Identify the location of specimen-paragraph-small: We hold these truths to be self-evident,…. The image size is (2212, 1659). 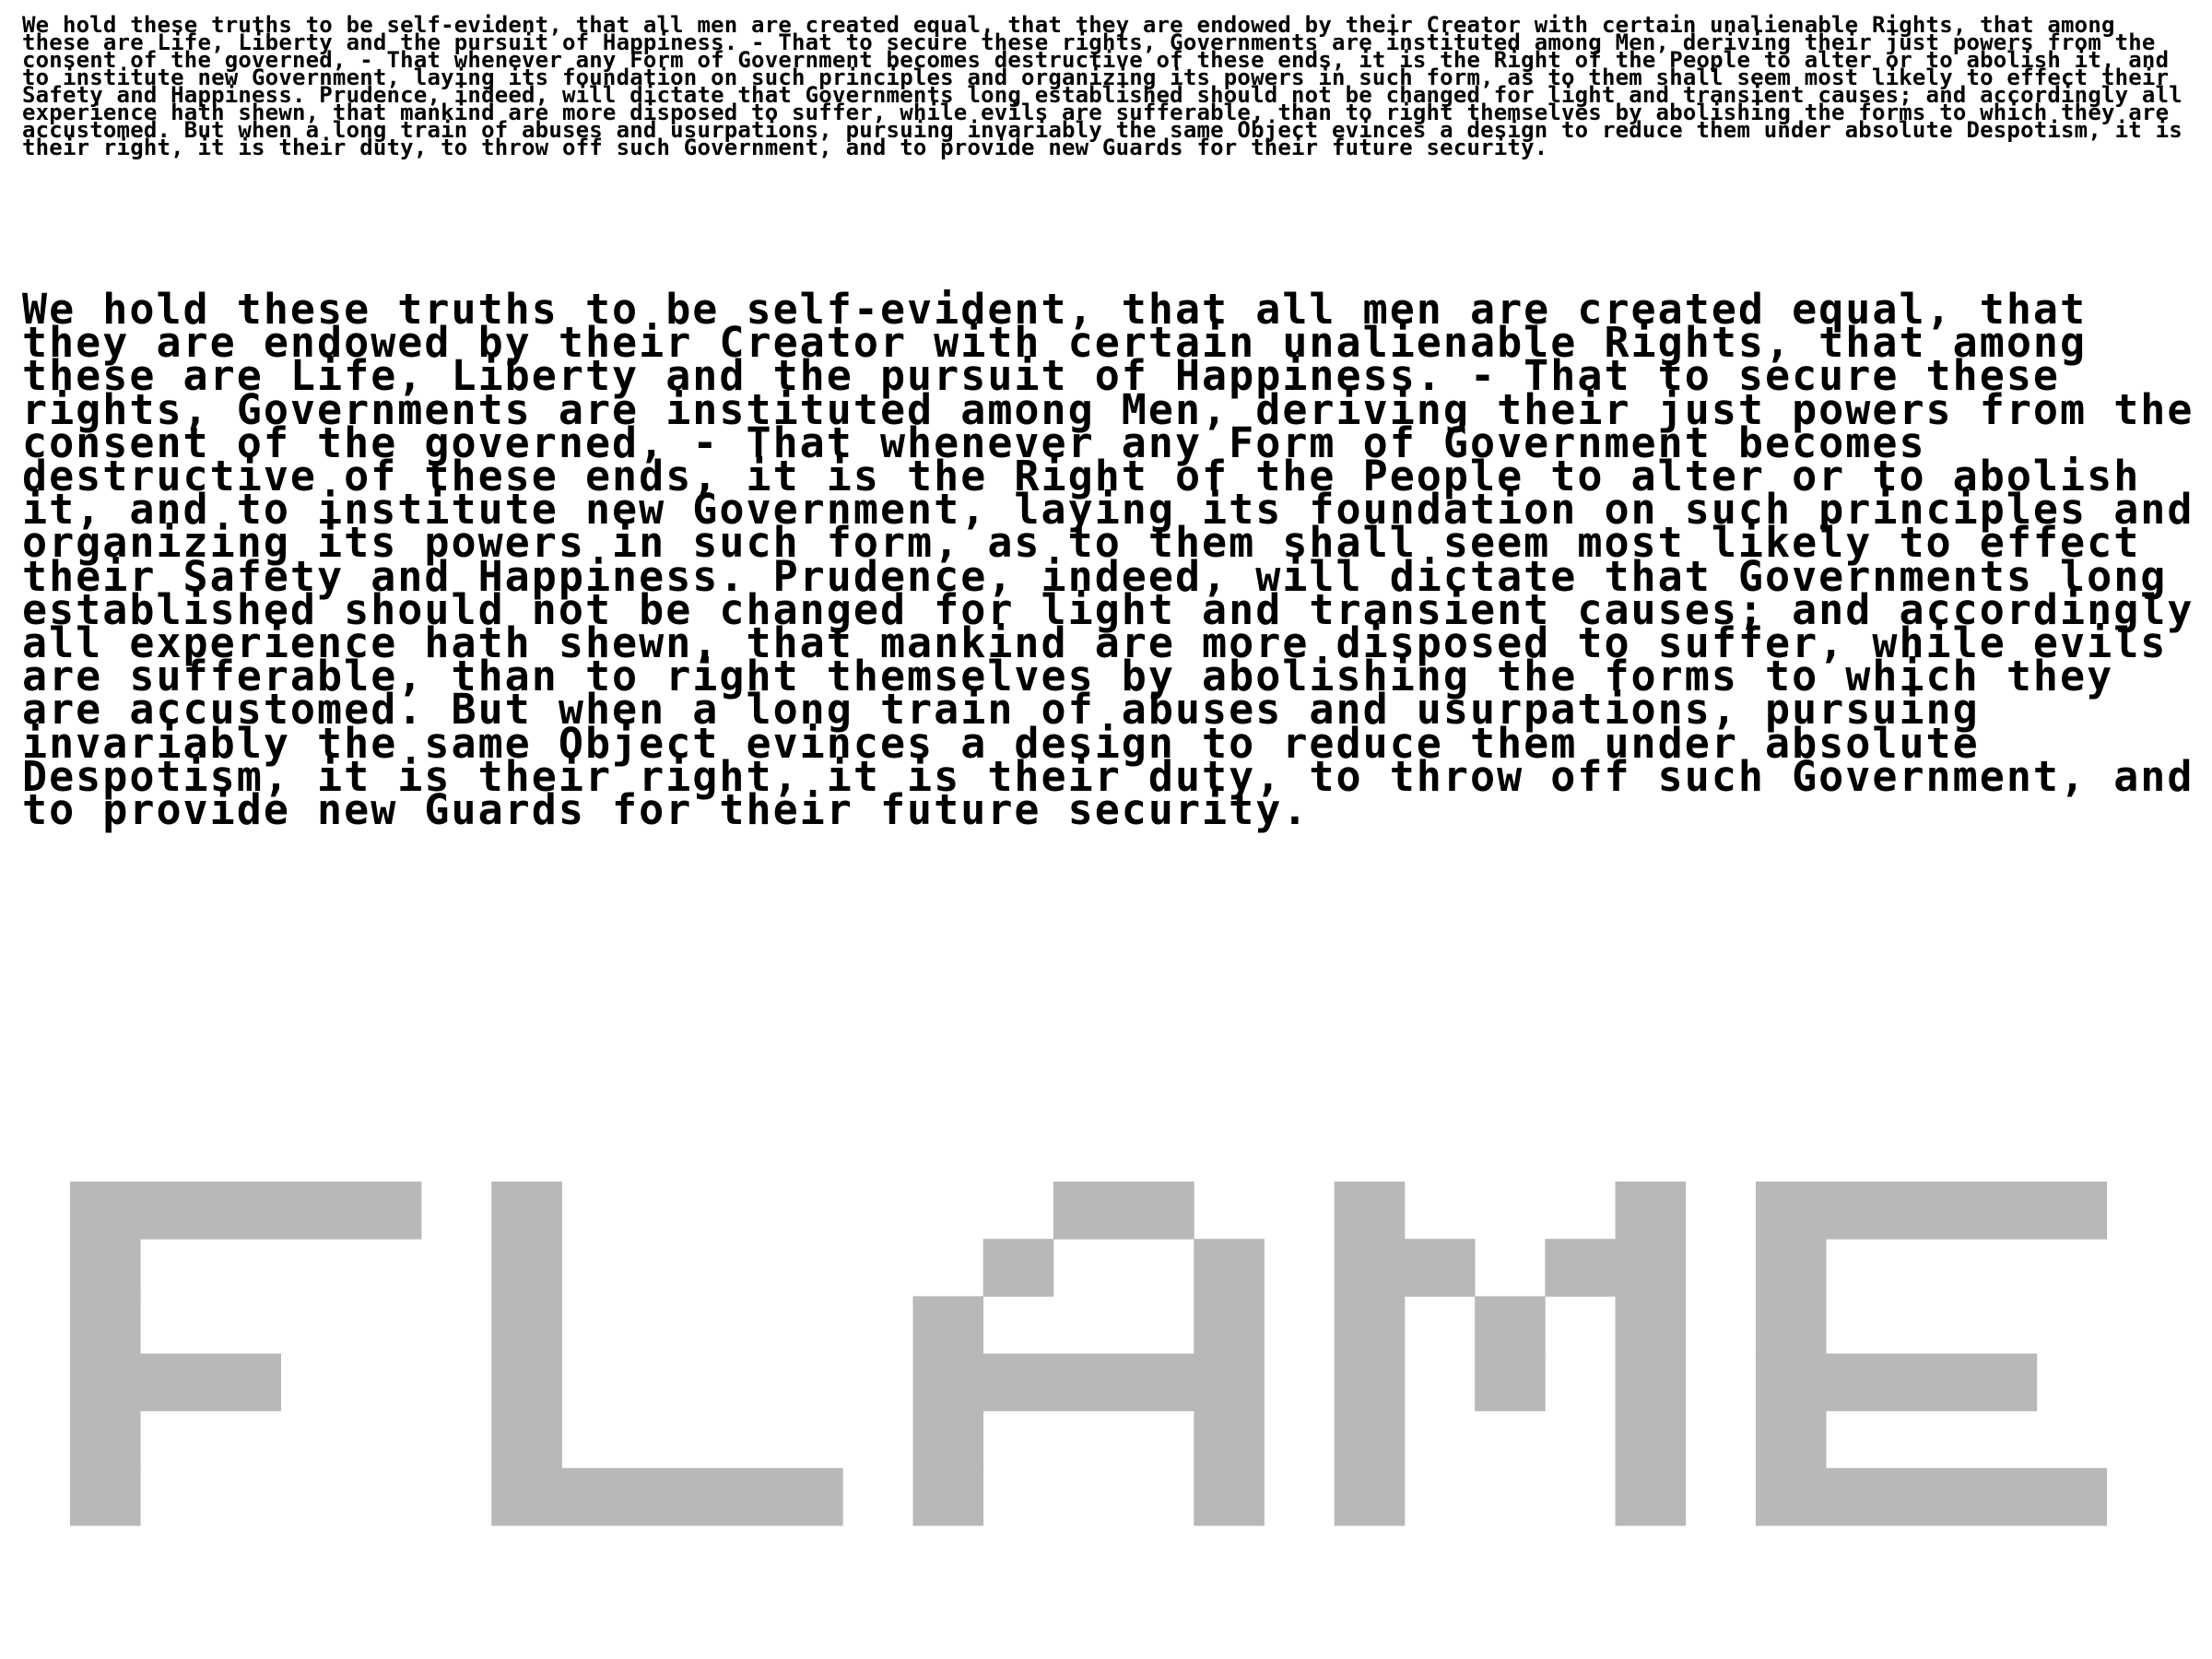
(1102, 86).